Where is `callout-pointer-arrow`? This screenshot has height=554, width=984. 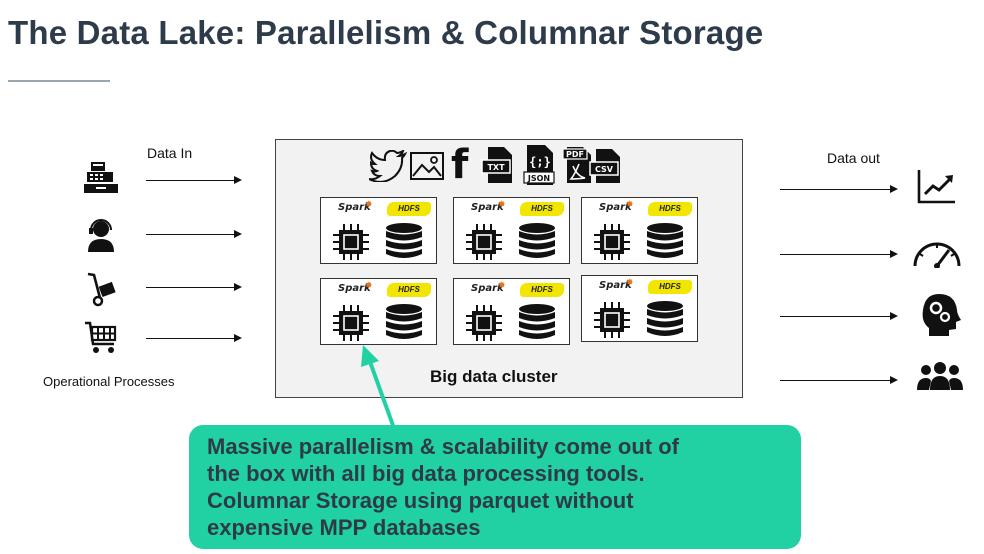 callout-pointer-arrow is located at coordinates (379, 388).